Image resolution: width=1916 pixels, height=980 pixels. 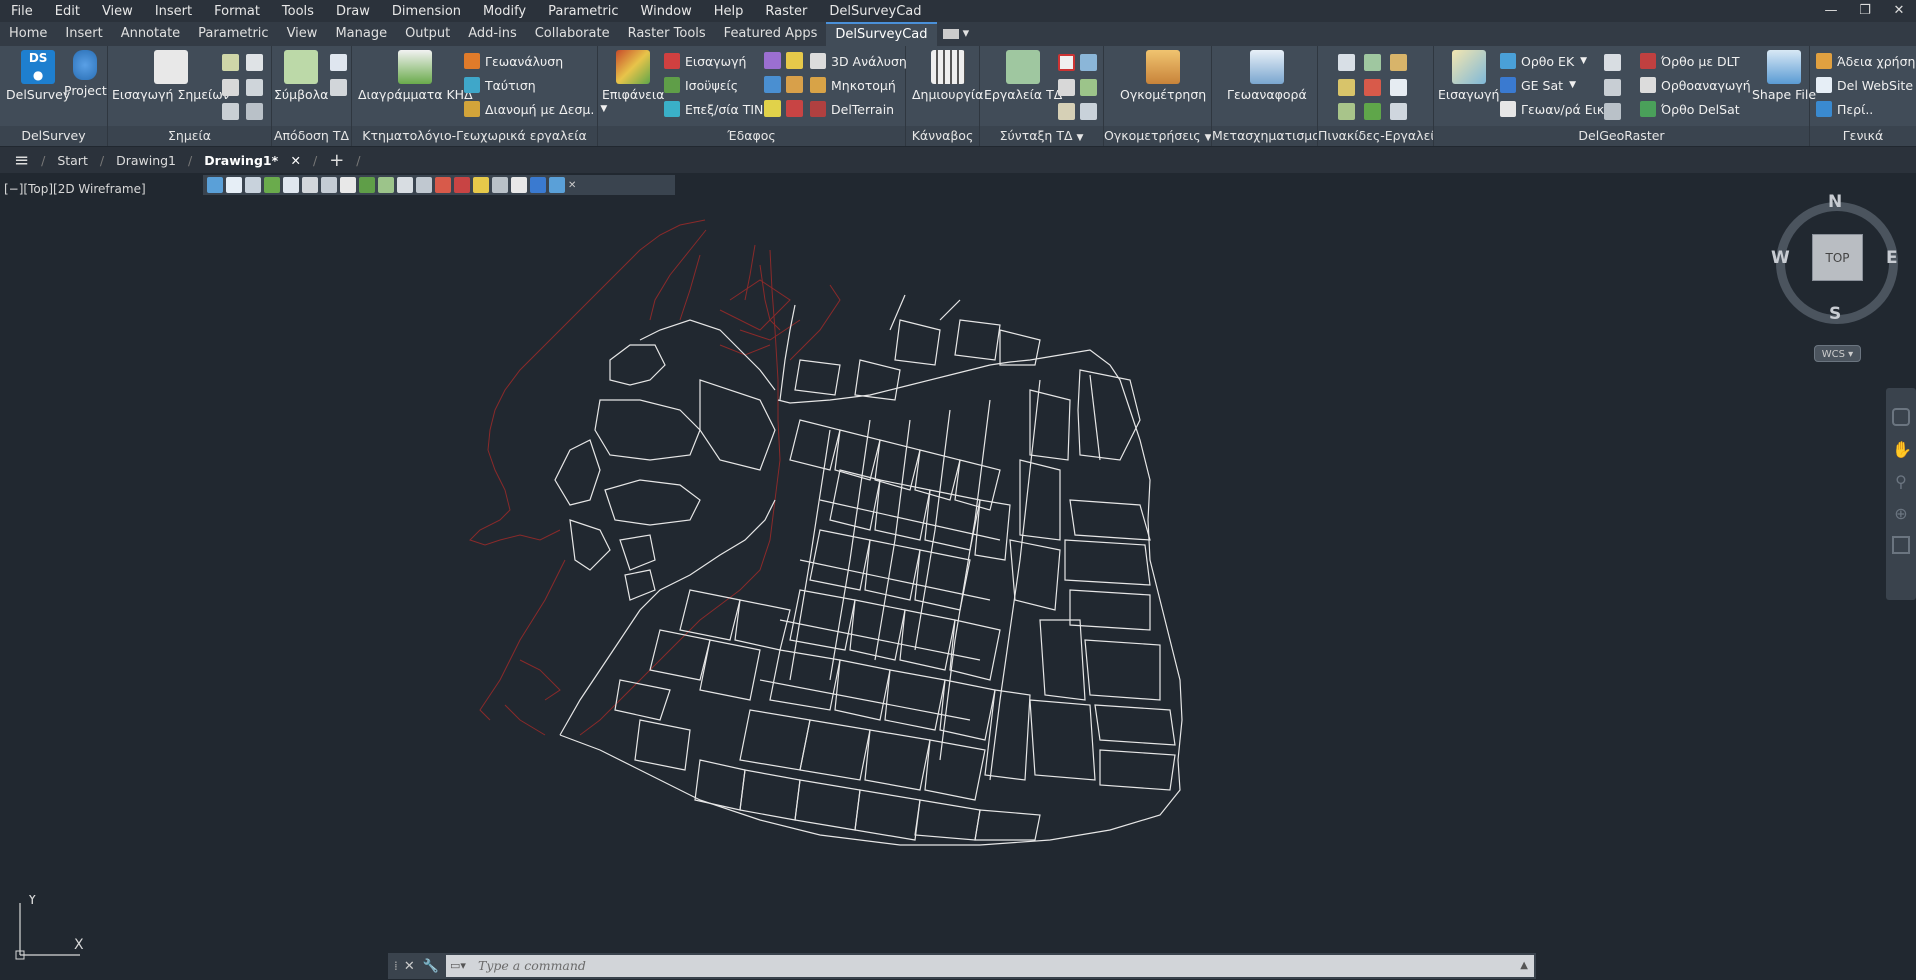 What do you see at coordinates (336, 160) in the screenshot?
I see `new-tab-plus-icon: +` at bounding box center [336, 160].